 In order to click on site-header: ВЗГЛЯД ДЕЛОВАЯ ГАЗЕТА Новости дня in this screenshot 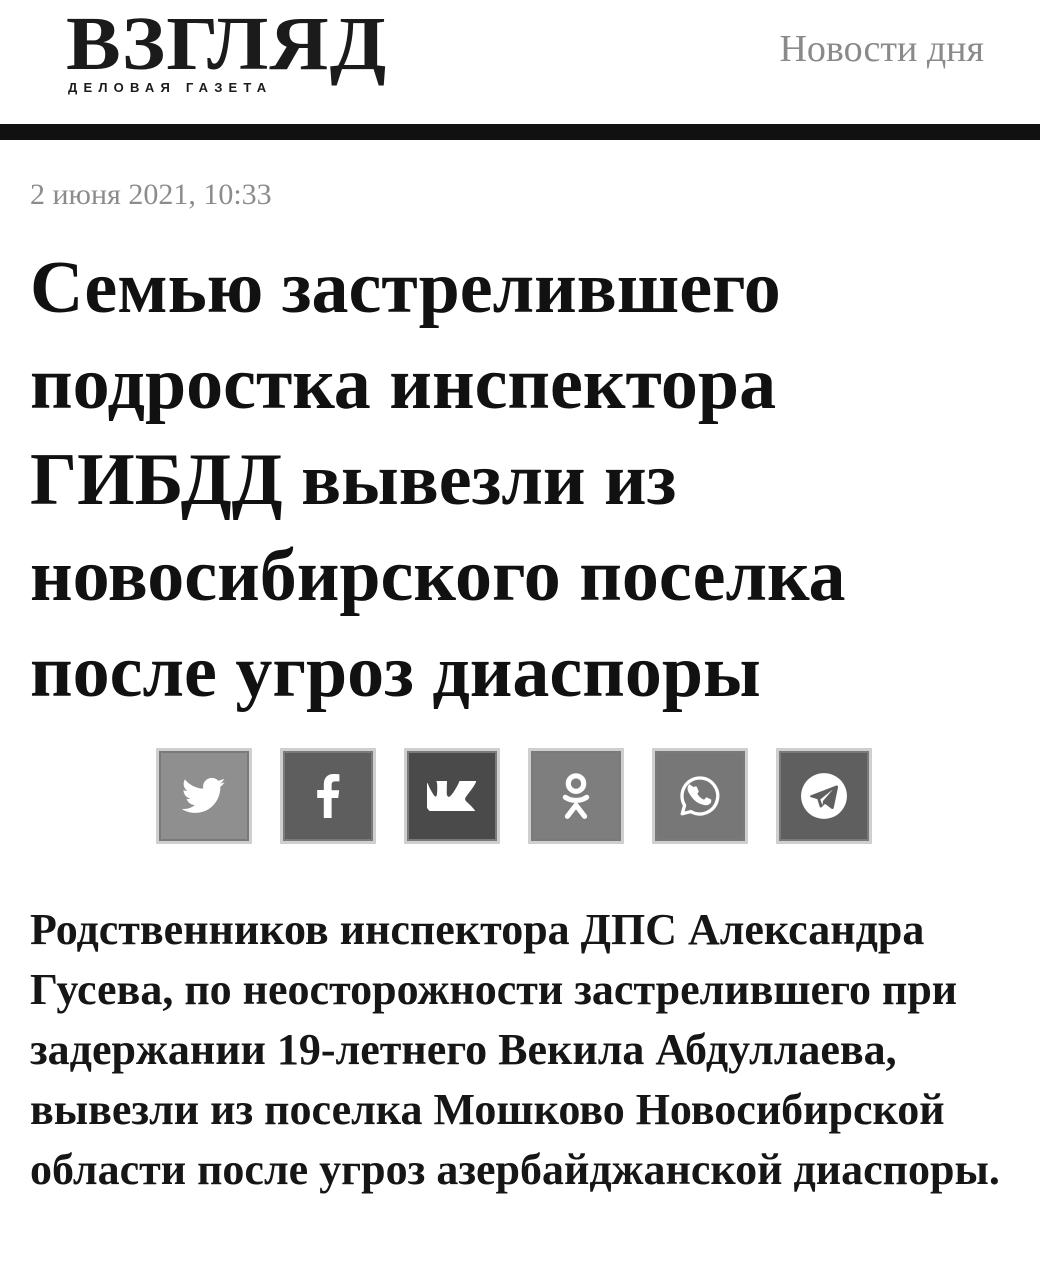, I will do `click(520, 62)`.